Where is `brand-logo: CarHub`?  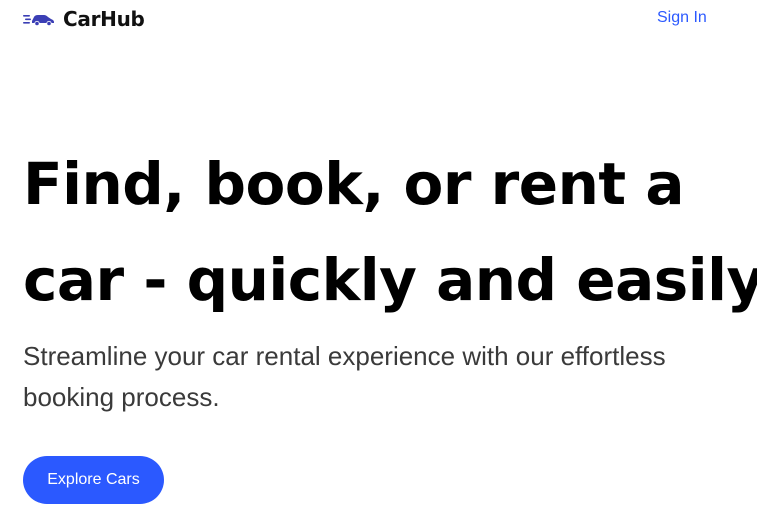
brand-logo: CarHub is located at coordinates (84, 19).